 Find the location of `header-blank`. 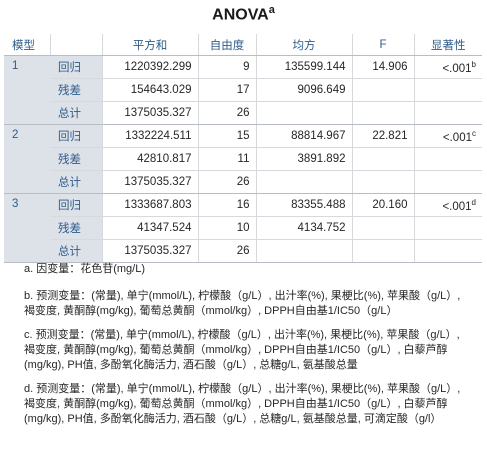

header-blank is located at coordinates (75, 45).